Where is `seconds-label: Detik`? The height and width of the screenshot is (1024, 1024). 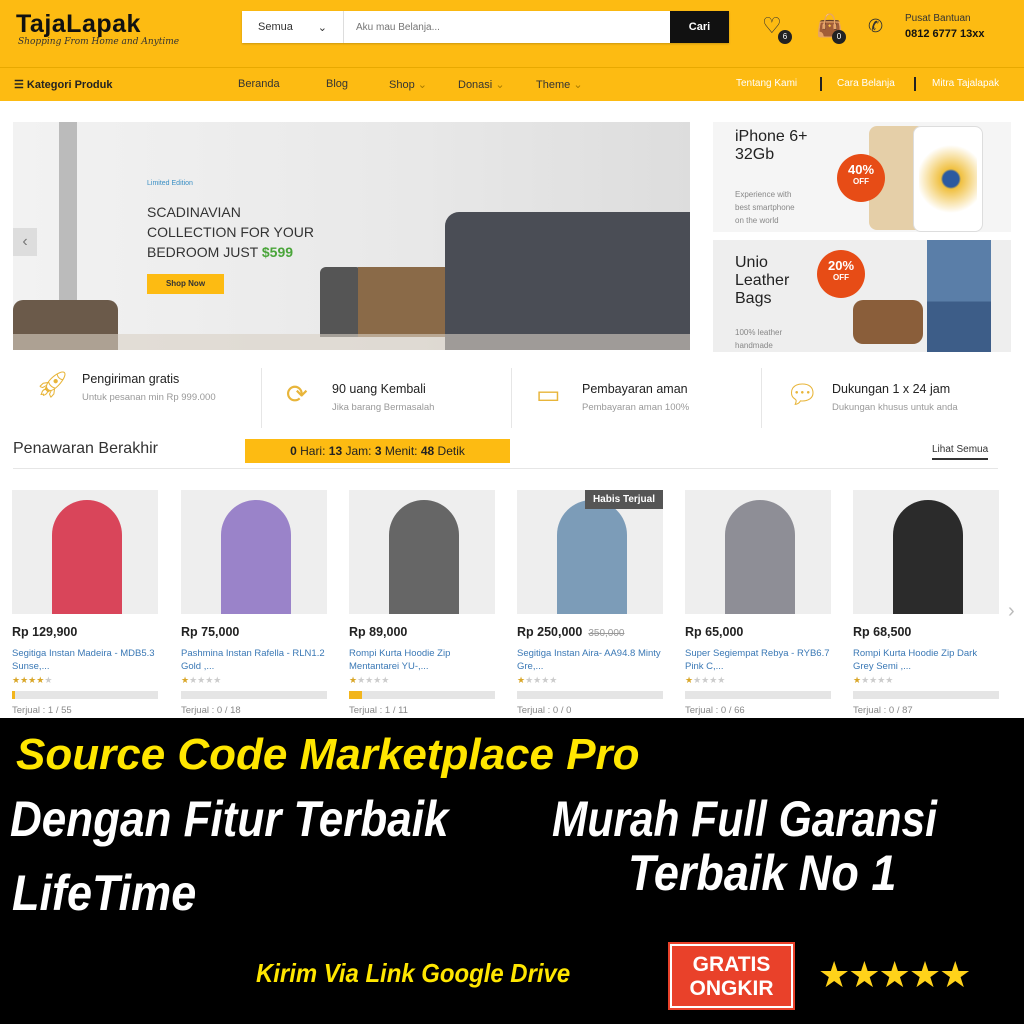
seconds-label: Detik is located at coordinates (449, 451).